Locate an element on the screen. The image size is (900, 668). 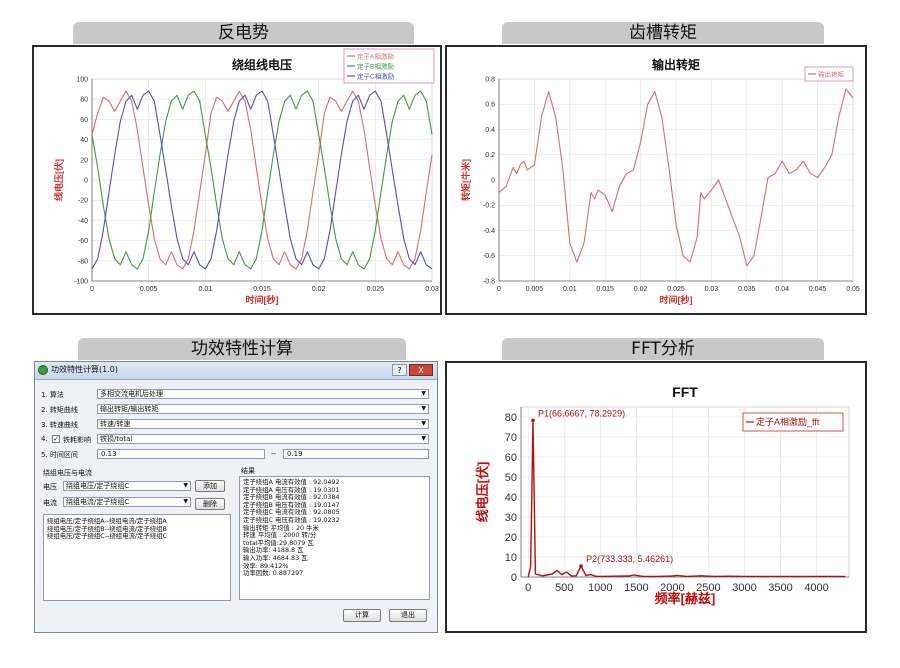
y-tick-label: 70 is located at coordinates (511, 438).